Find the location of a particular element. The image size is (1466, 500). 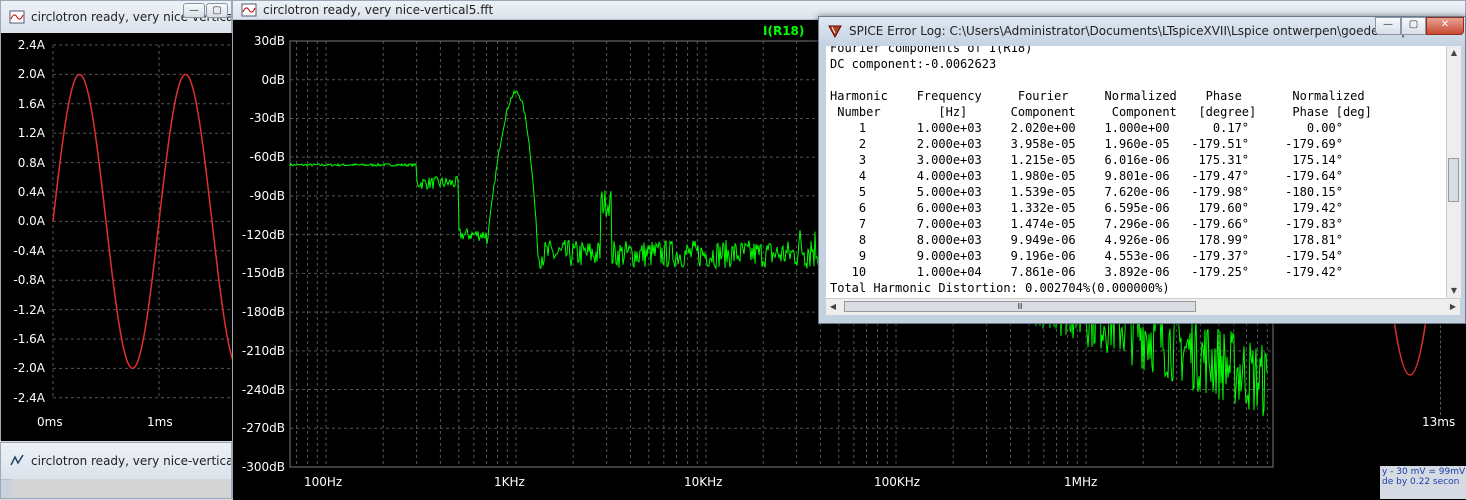

error-log-horizontal-scrollbar: ◀ Ⅲ ▶ is located at coordinates (1143, 306).